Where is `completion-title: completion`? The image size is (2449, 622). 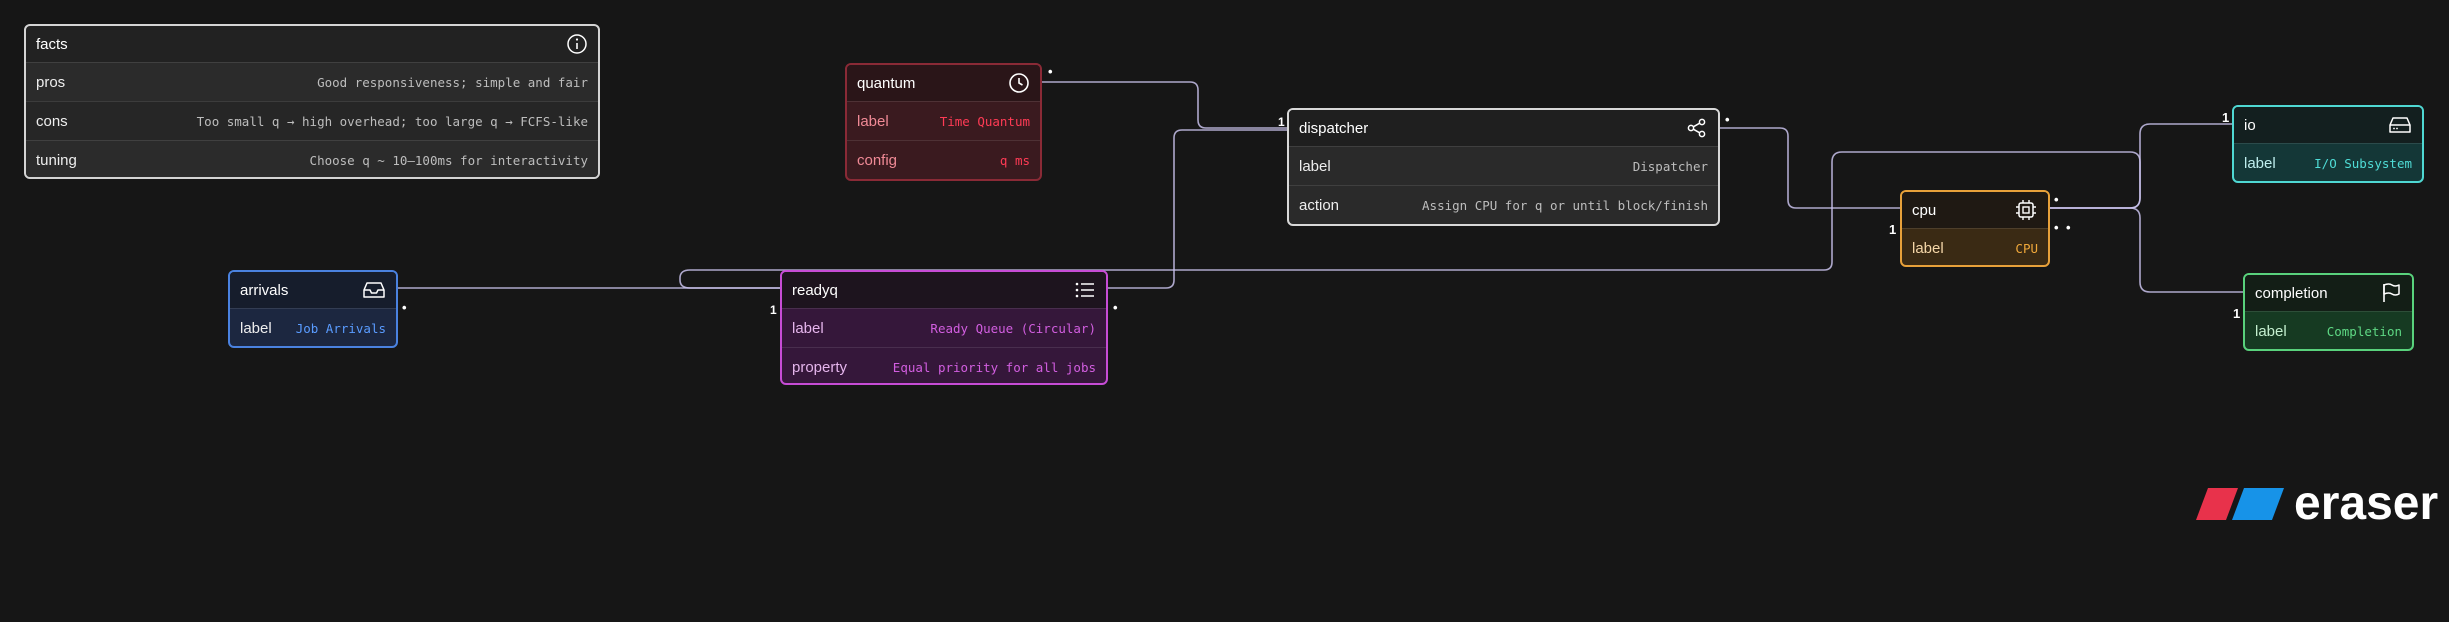
completion-title: completion is located at coordinates (2291, 293).